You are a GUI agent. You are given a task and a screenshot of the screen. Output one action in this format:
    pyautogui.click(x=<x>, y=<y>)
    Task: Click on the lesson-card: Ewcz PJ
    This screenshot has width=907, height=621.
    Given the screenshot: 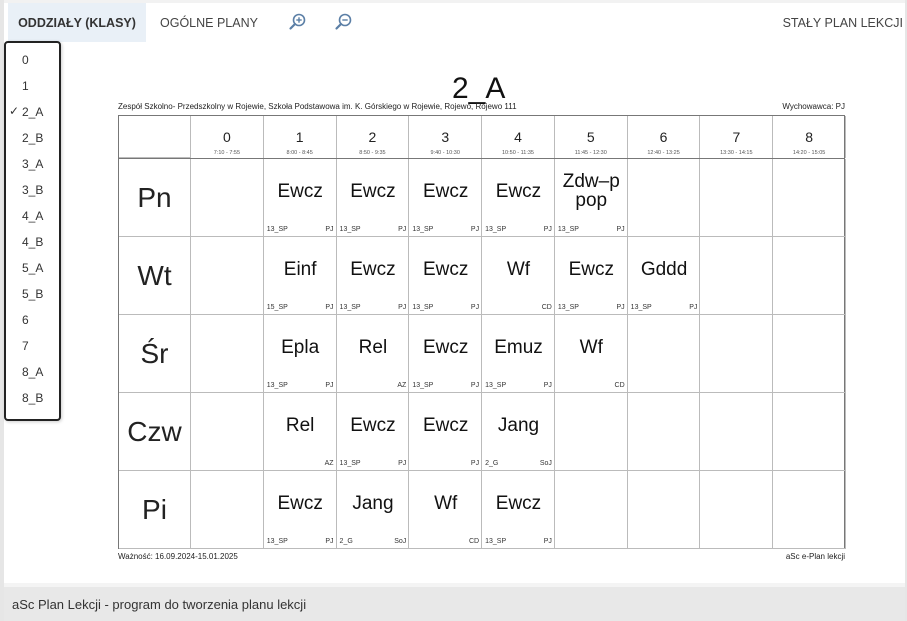 What is the action you would take?
    pyautogui.click(x=445, y=432)
    